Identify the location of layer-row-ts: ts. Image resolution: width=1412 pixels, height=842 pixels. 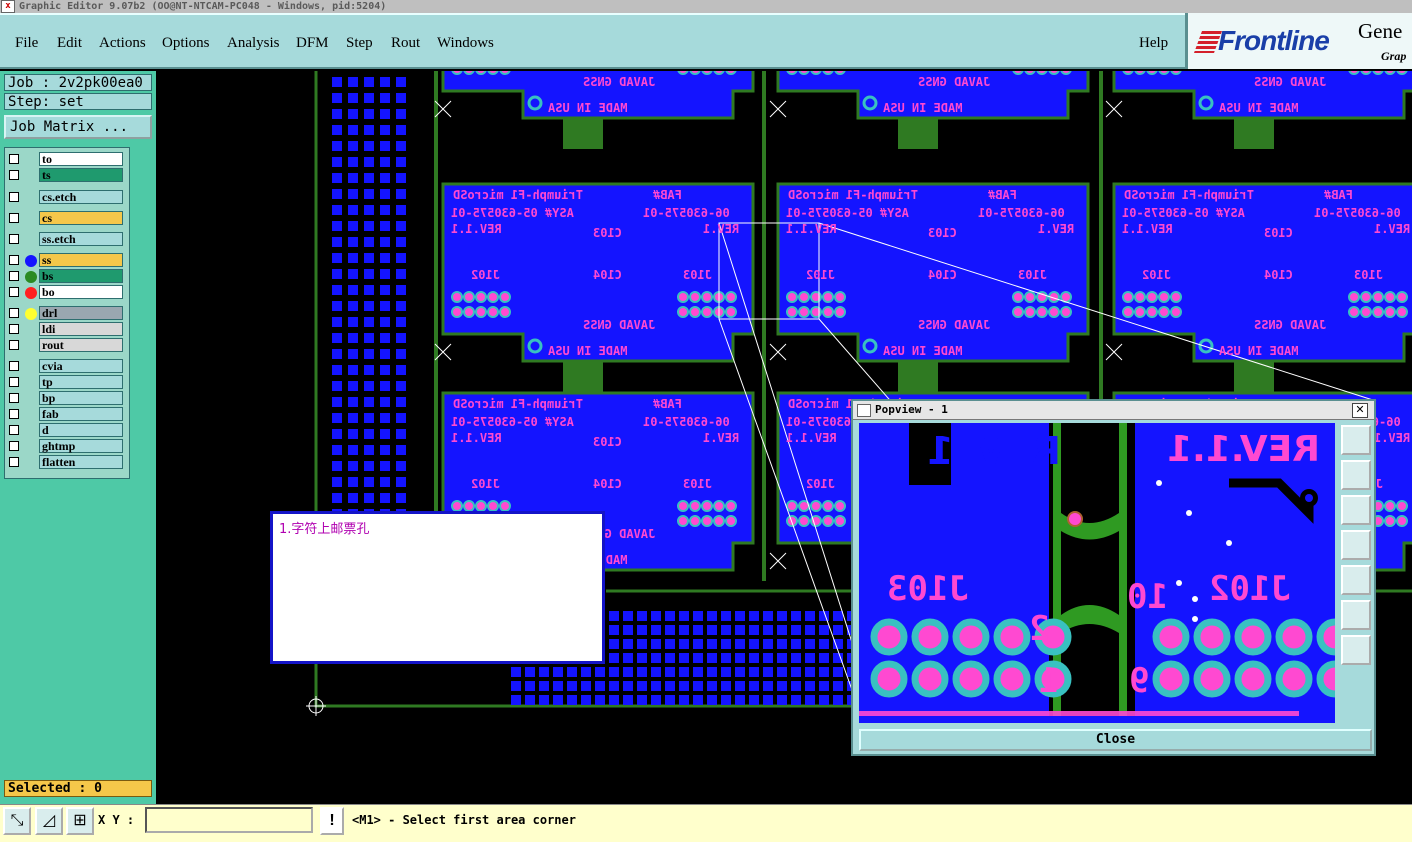
(67, 175).